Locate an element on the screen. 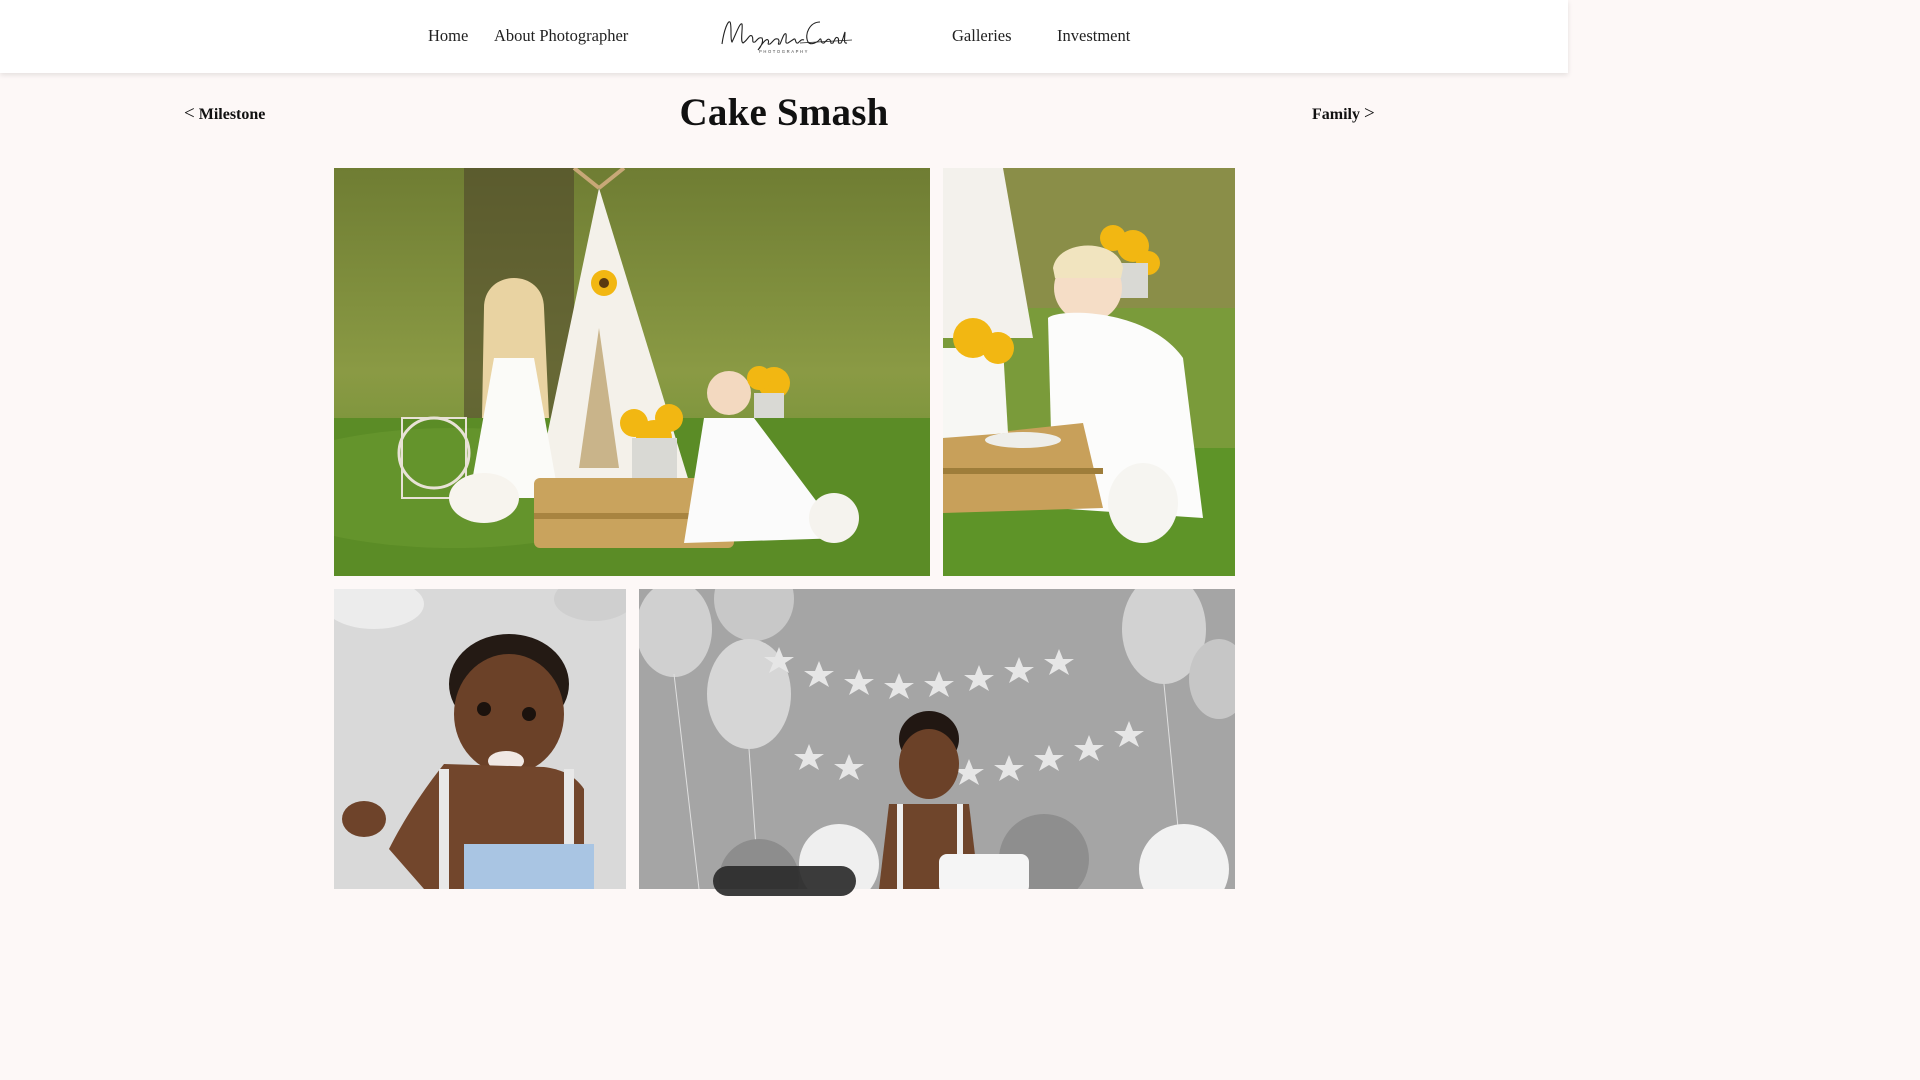 The width and height of the screenshot is (1920, 1080). nav-about-photographer: About Photographer is located at coordinates (561, 36).